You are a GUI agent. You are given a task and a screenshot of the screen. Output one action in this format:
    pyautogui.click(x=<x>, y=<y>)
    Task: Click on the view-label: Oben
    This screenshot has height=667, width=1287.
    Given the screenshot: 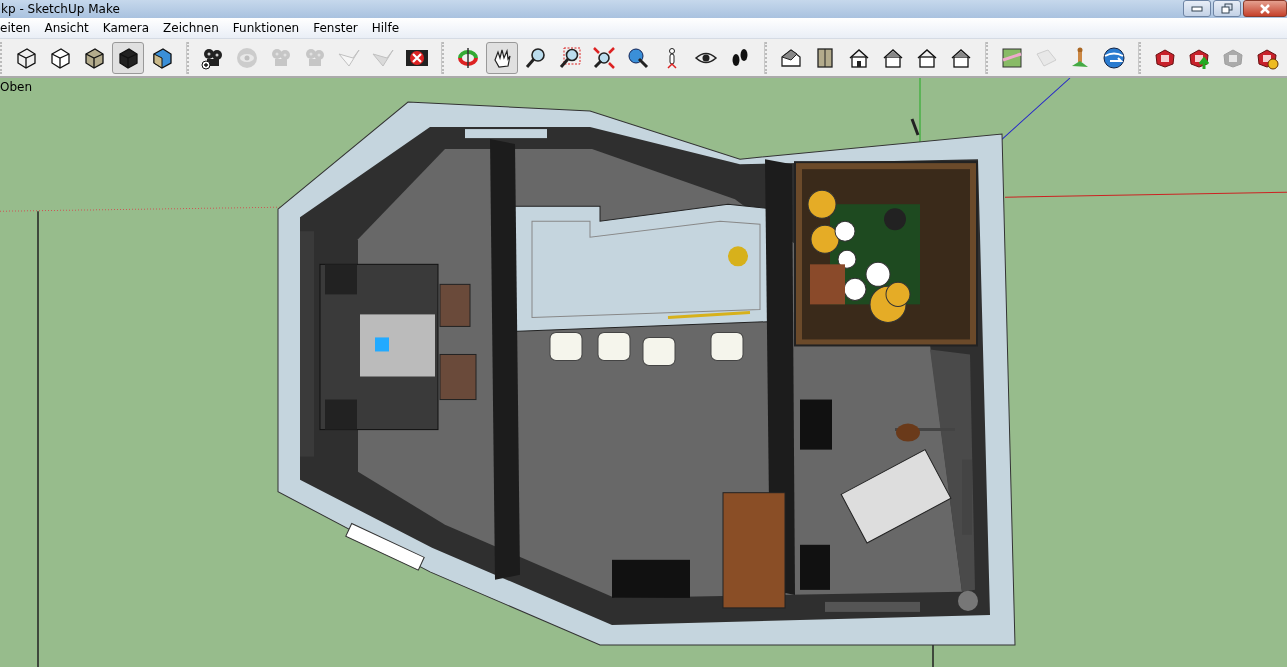 What is the action you would take?
    pyautogui.click(x=16, y=87)
    